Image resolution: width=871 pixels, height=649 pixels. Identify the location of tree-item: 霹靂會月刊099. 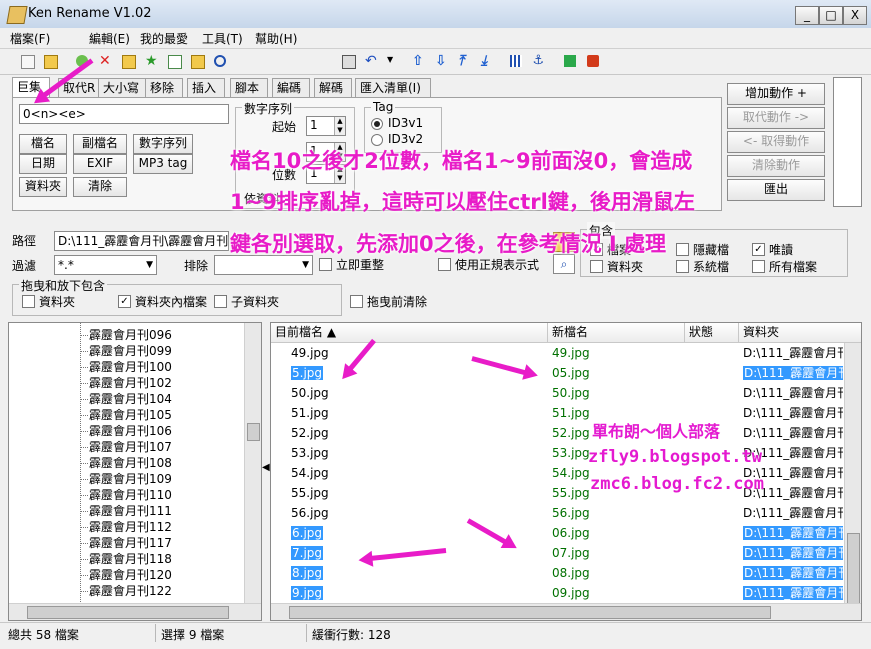
(126, 351).